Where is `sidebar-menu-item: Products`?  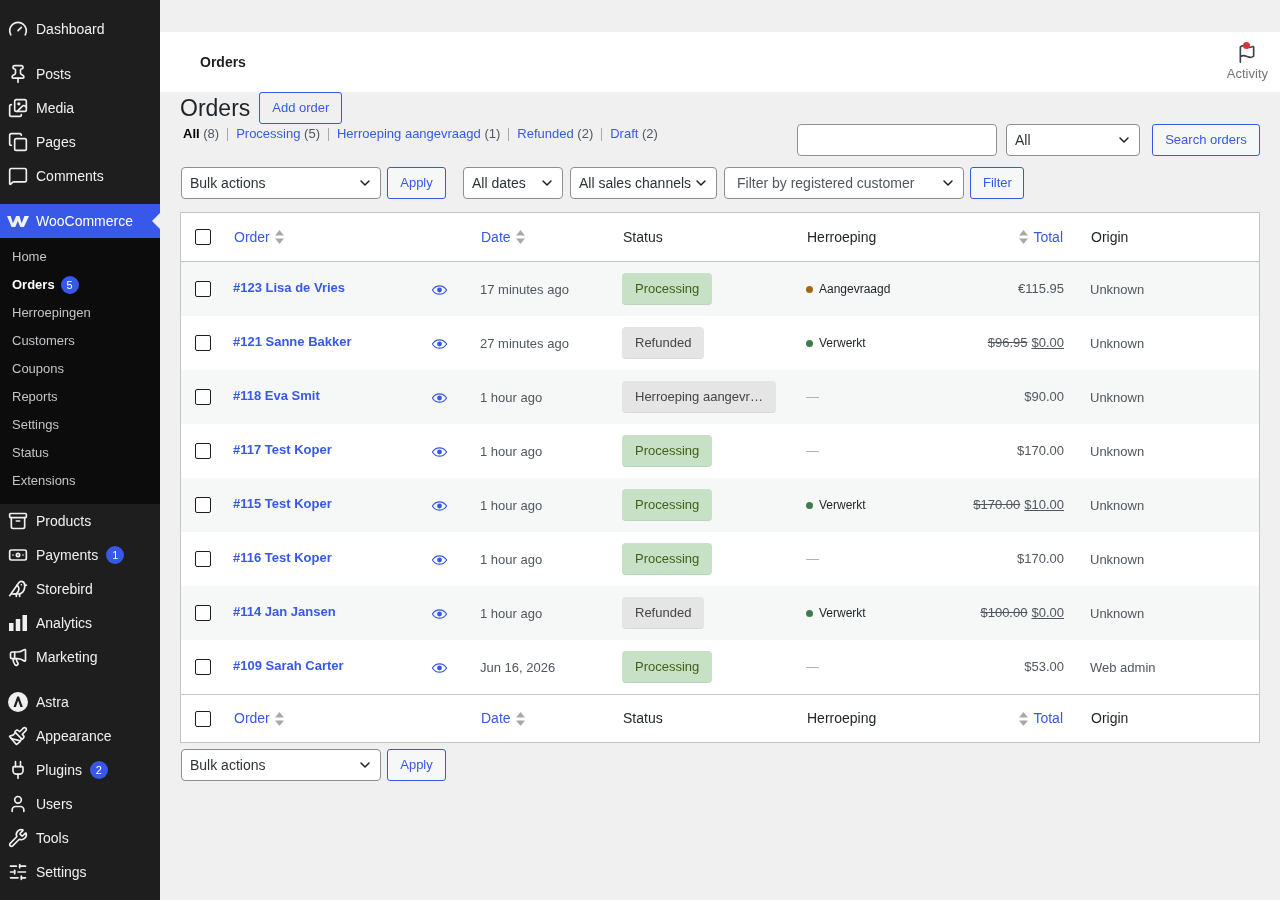
sidebar-menu-item: Products is located at coordinates (80, 521).